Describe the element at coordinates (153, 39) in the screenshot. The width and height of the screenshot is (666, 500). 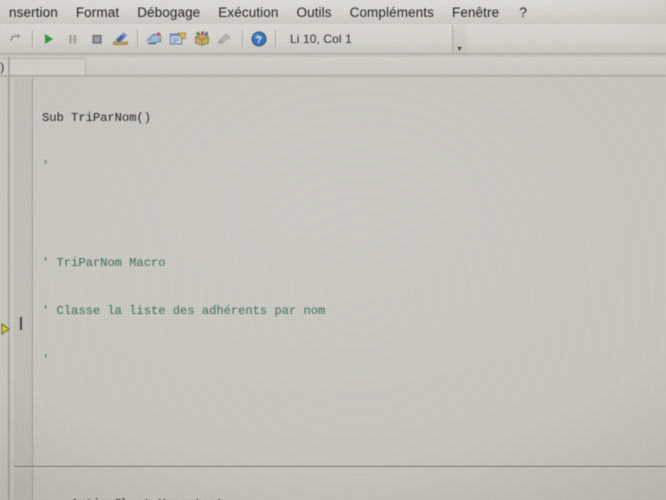
I see `project-explorer-icon` at that location.